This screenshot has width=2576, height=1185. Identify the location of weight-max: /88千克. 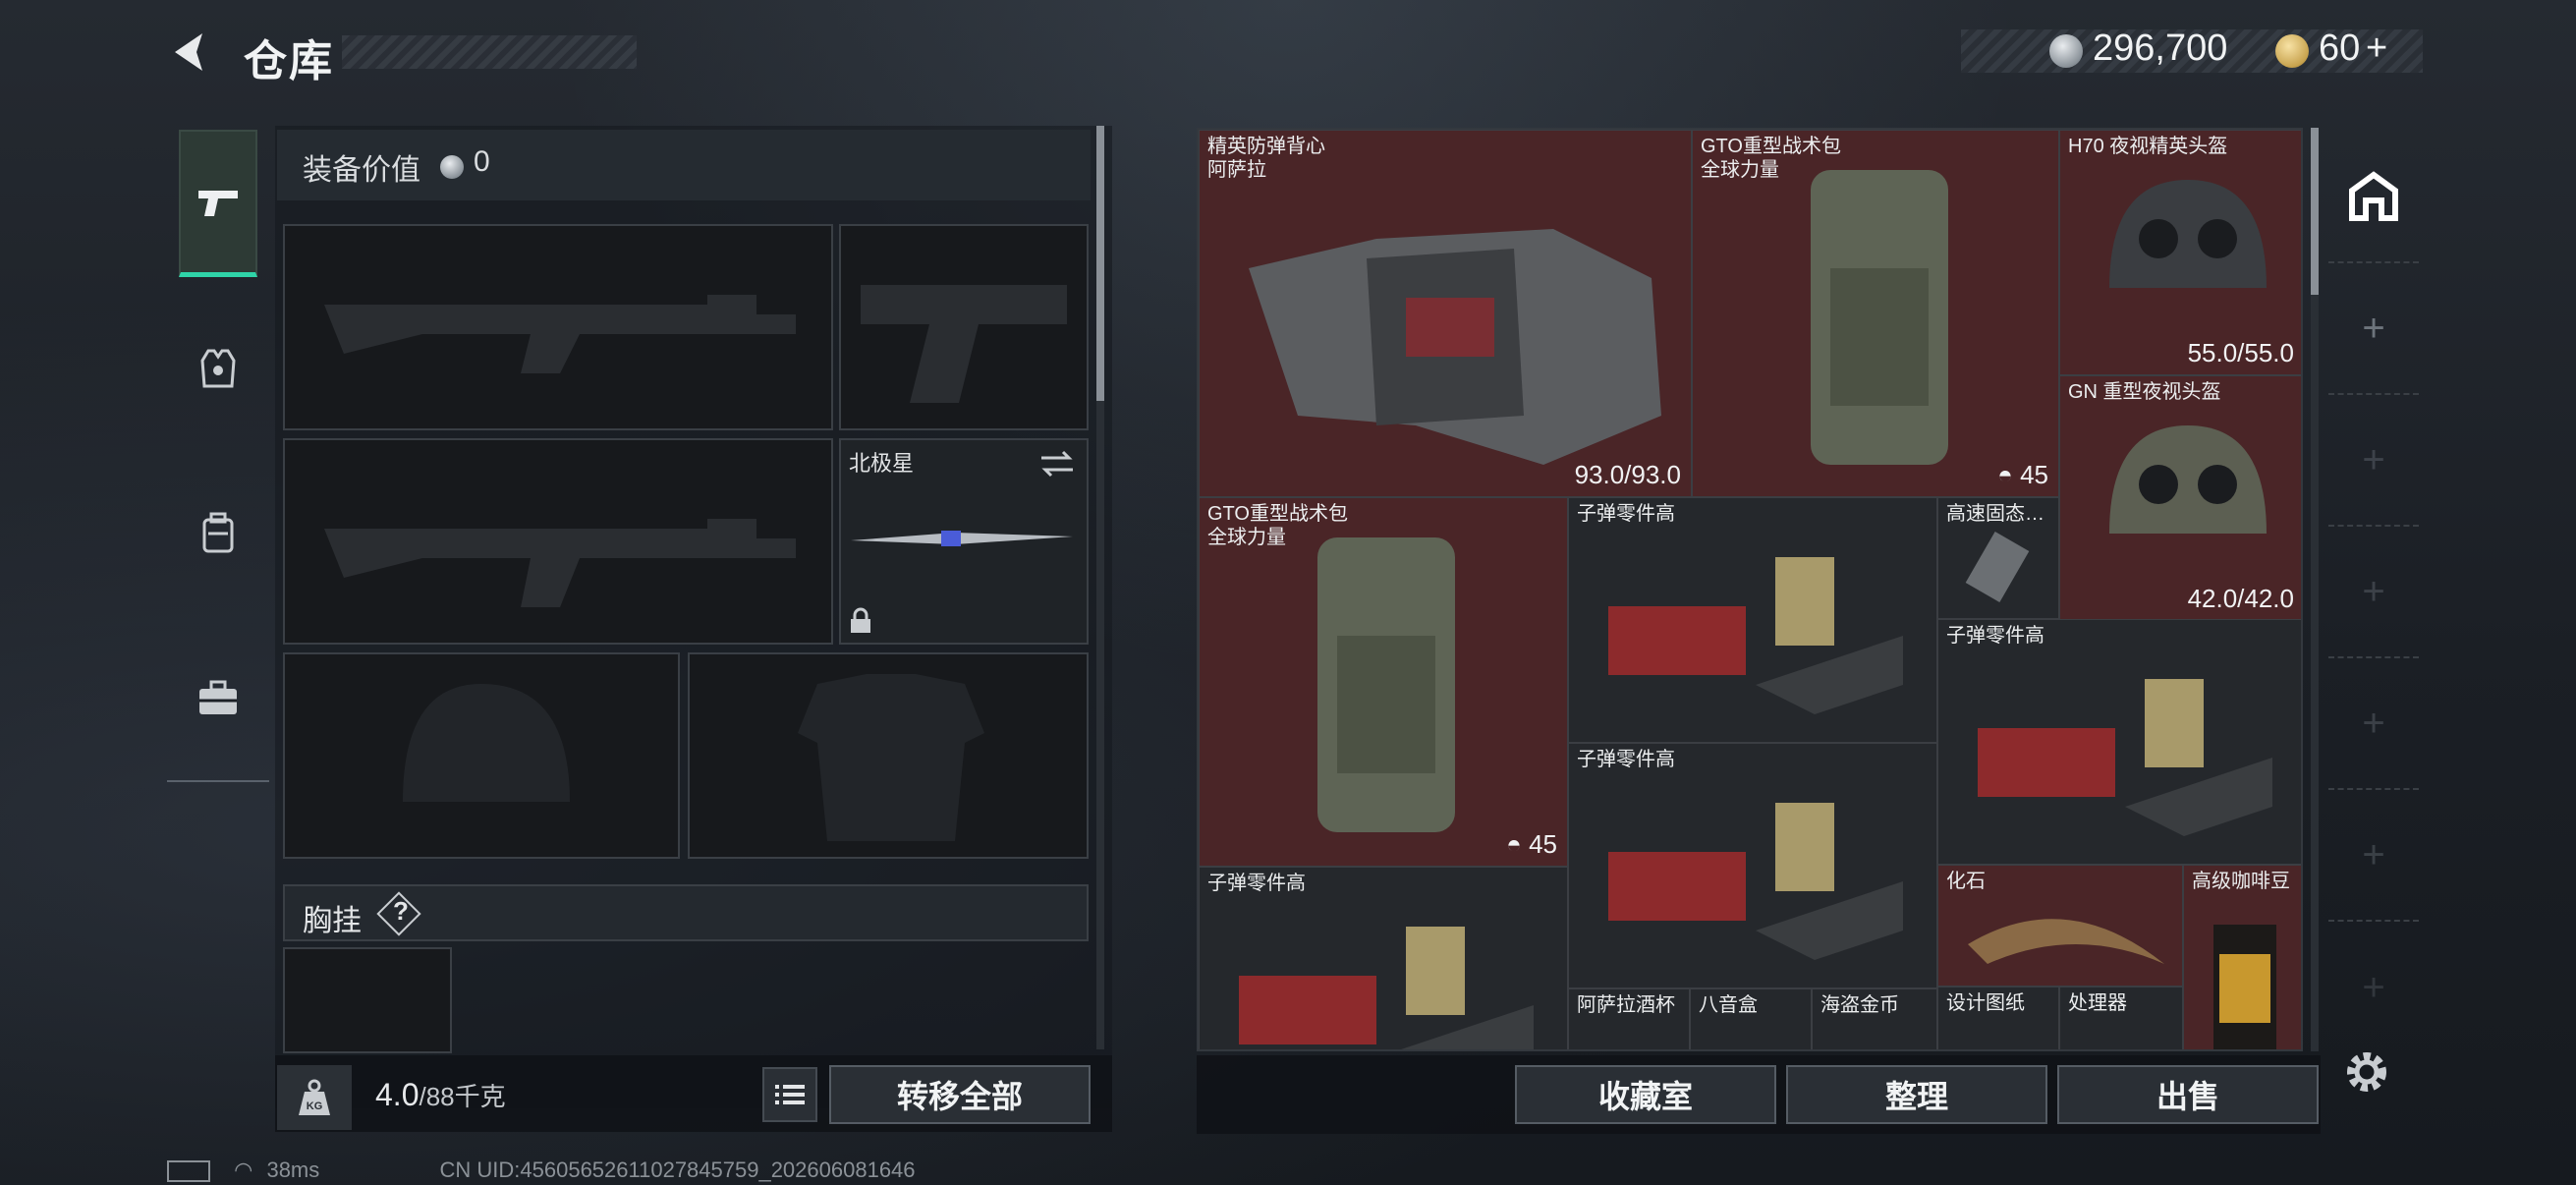
(462, 1096).